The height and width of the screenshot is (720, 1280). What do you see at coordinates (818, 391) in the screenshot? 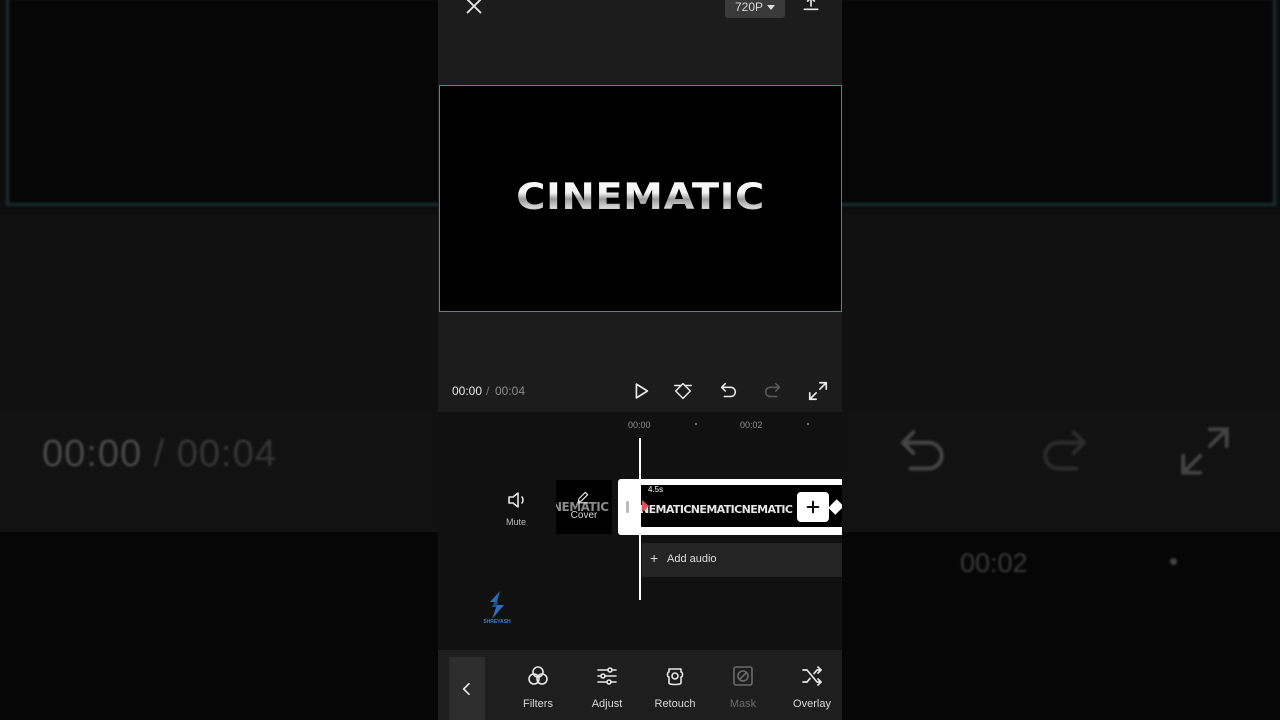
I see `fullscreen-icon` at bounding box center [818, 391].